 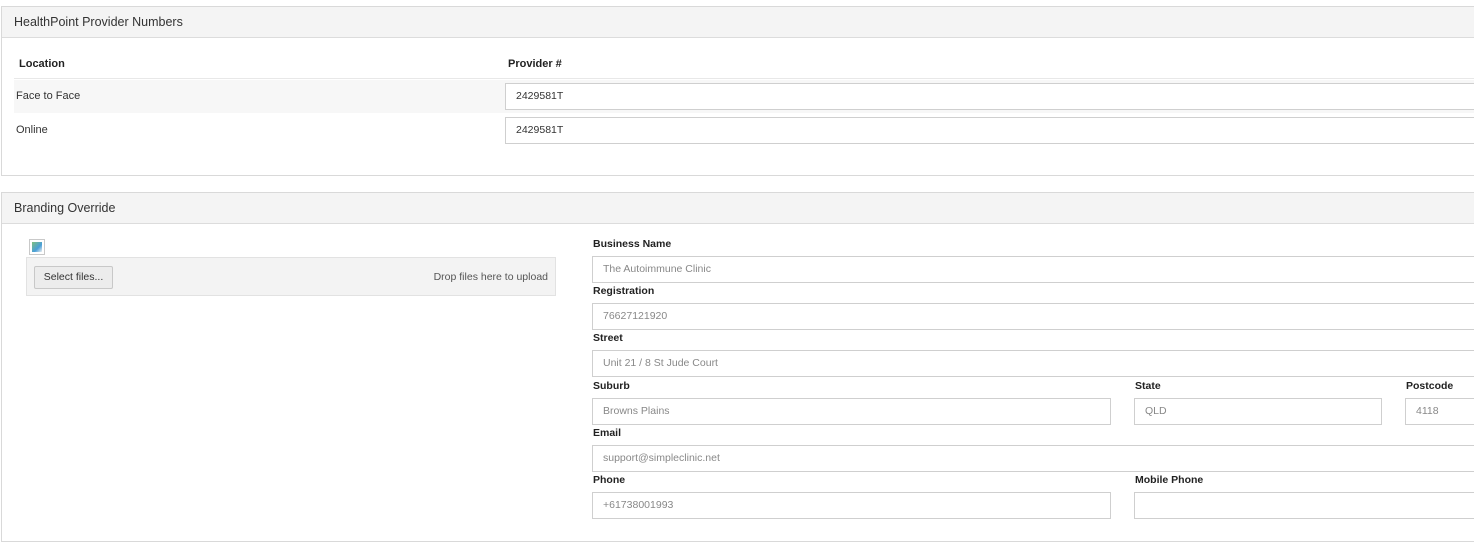 I want to click on suburb-label: Suburb, so click(x=611, y=386).